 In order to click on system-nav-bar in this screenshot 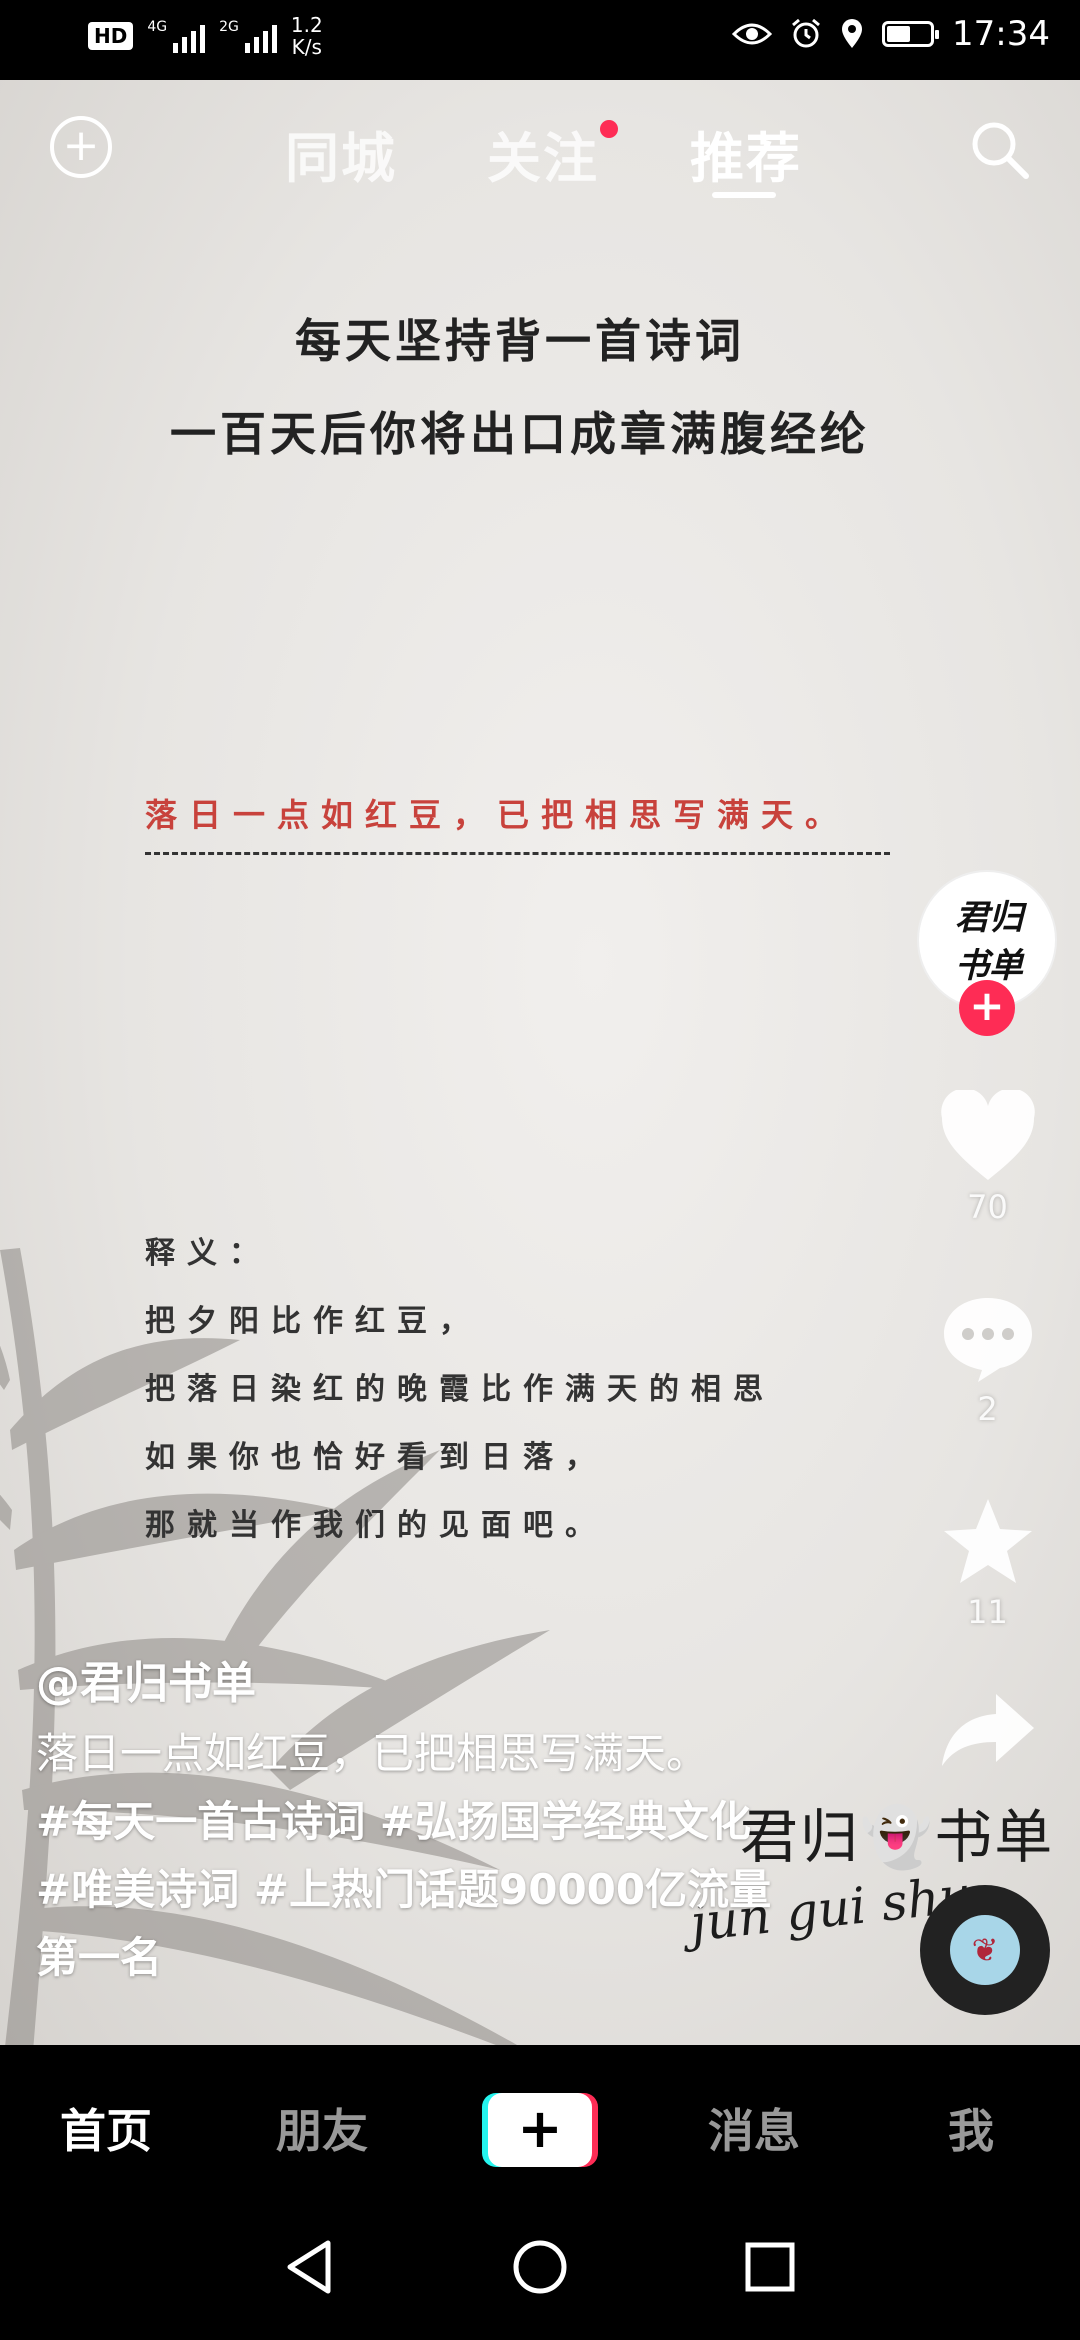, I will do `click(540, 2267)`.